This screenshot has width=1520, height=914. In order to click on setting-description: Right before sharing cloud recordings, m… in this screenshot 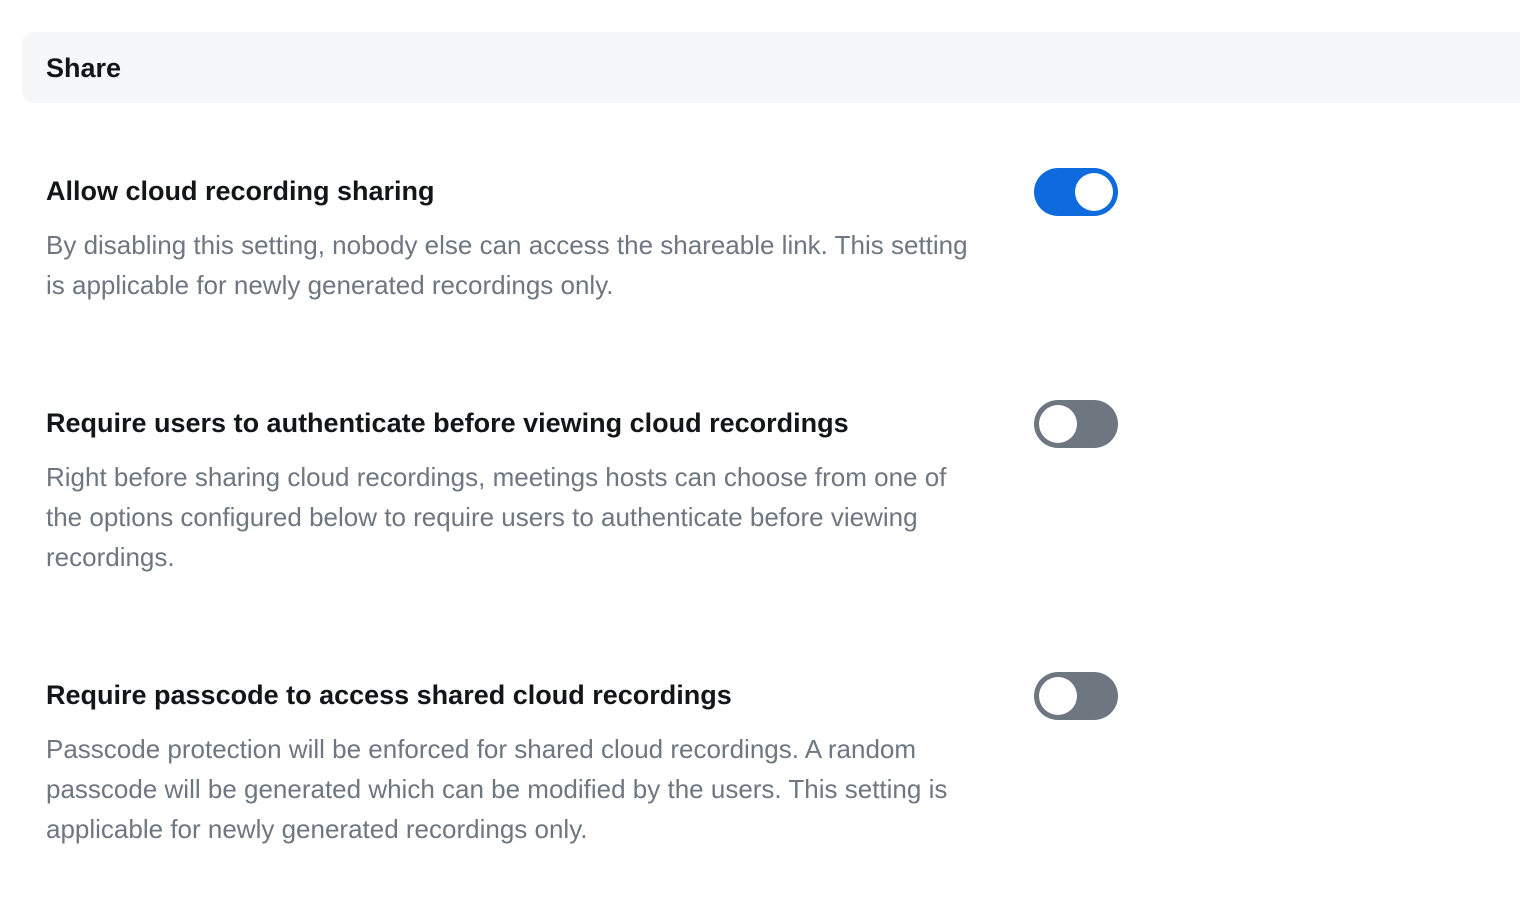, I will do `click(496, 517)`.